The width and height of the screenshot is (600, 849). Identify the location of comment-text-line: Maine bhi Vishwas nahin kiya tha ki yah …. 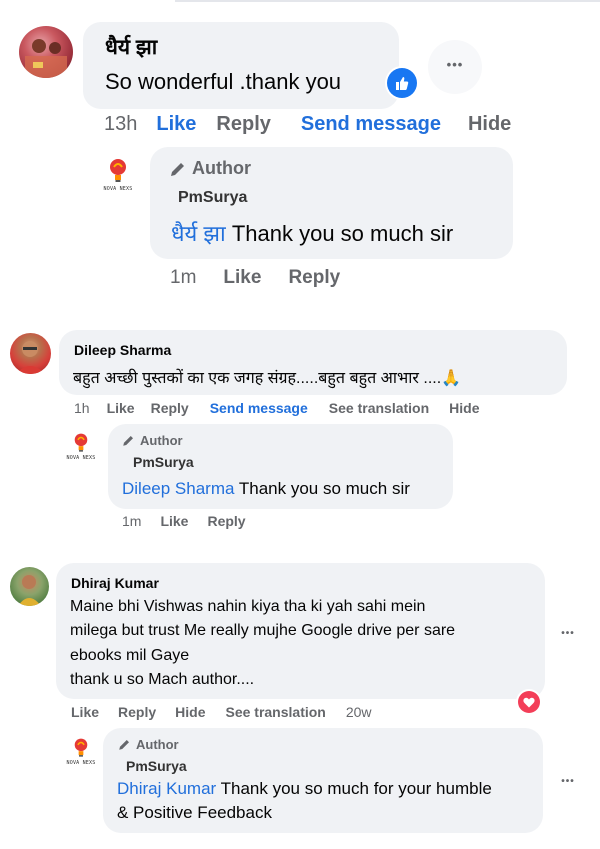
(248, 606).